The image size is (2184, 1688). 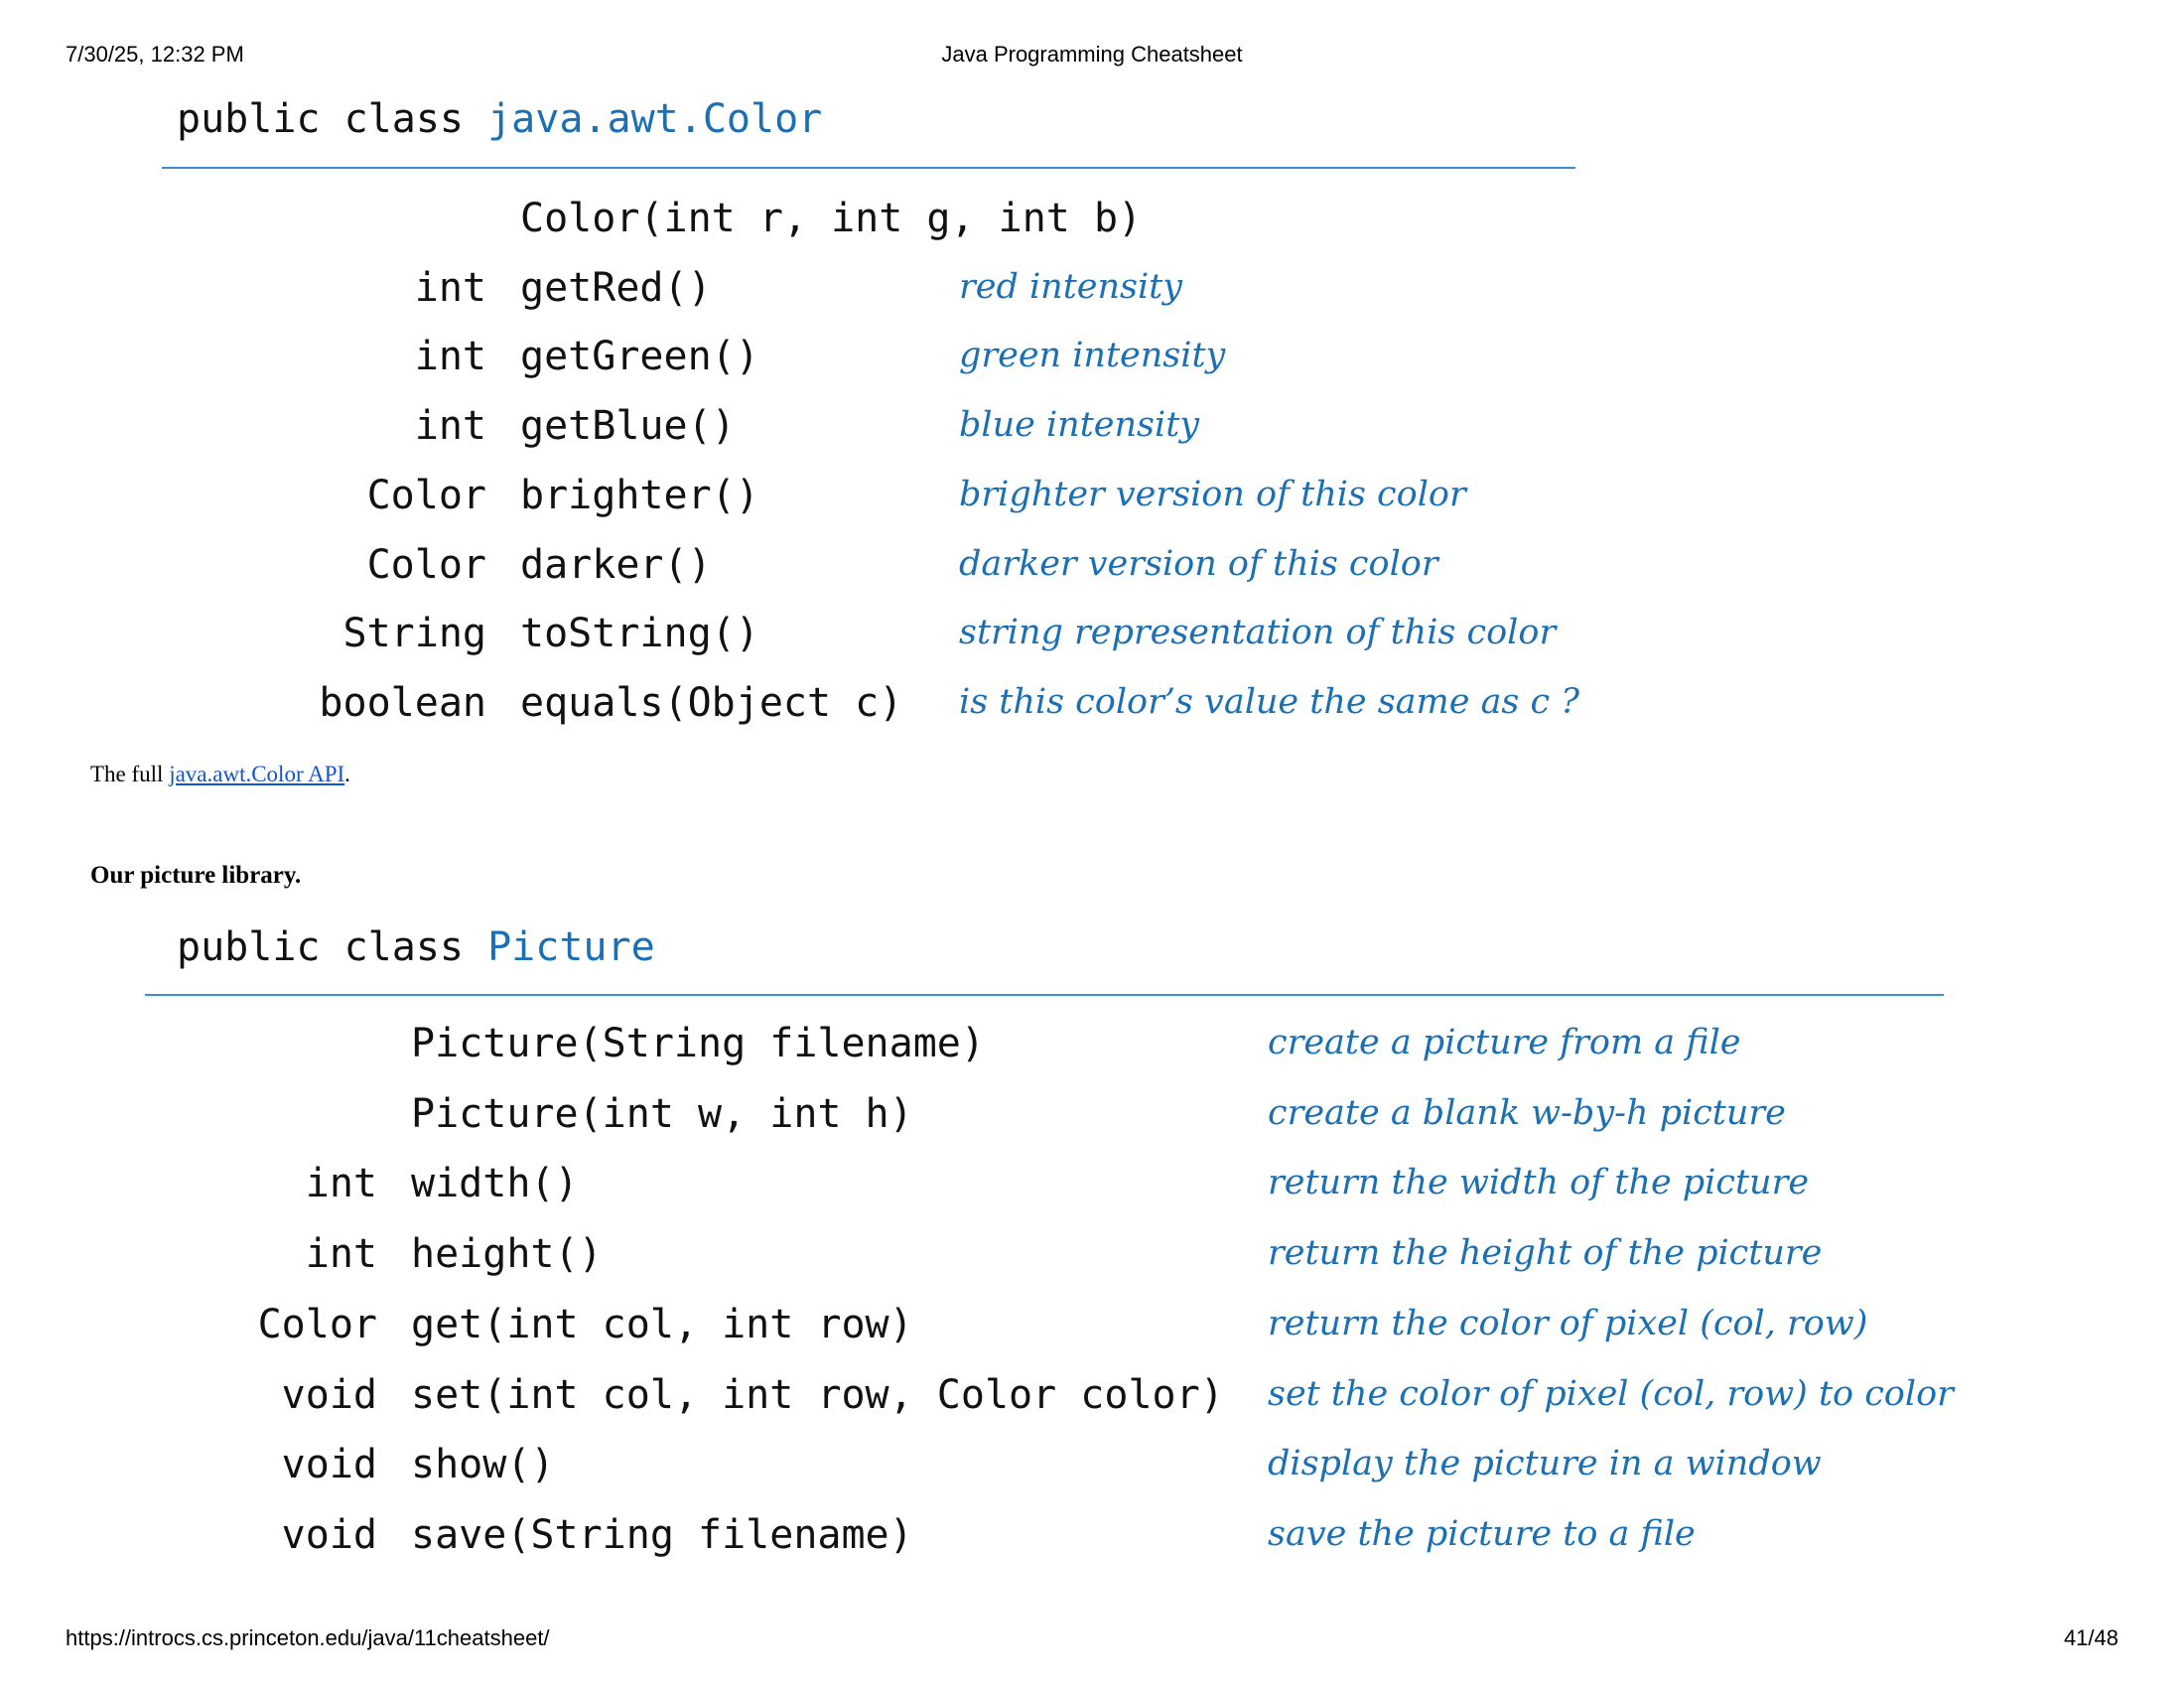 I want to click on method-signature: darker(), so click(x=616, y=564).